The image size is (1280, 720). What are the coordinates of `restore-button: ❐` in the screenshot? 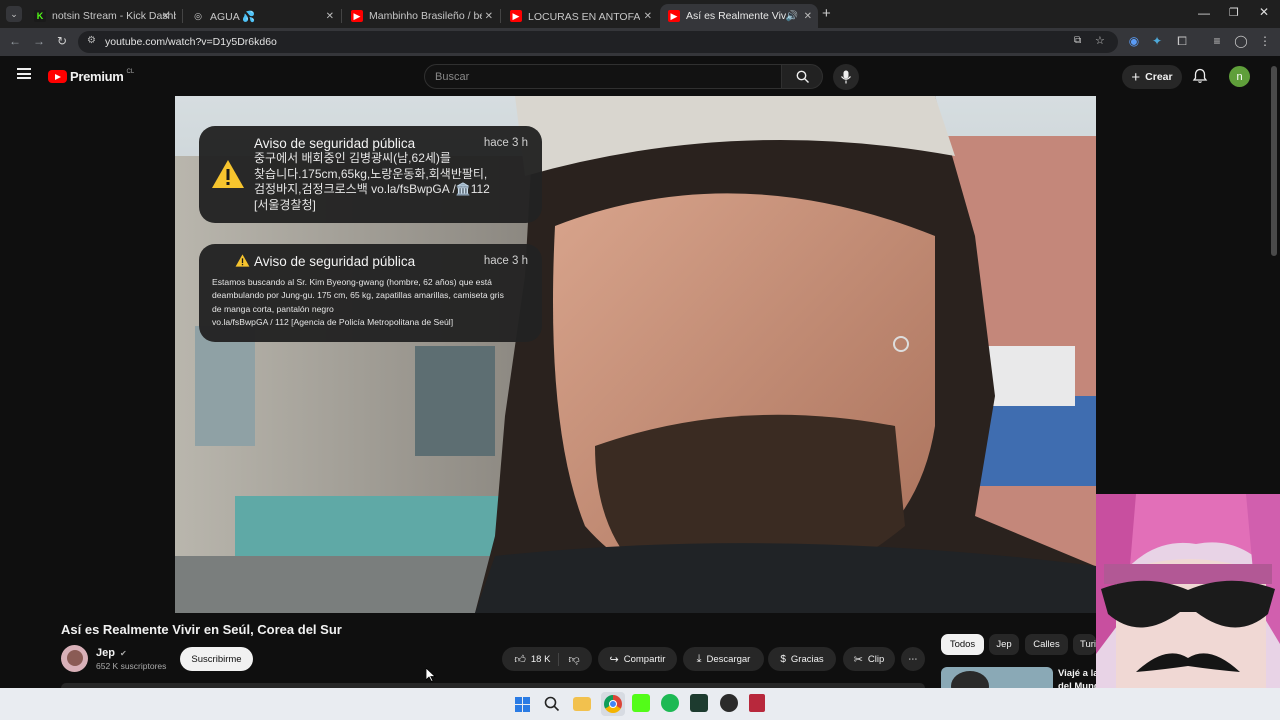 It's located at (1234, 12).